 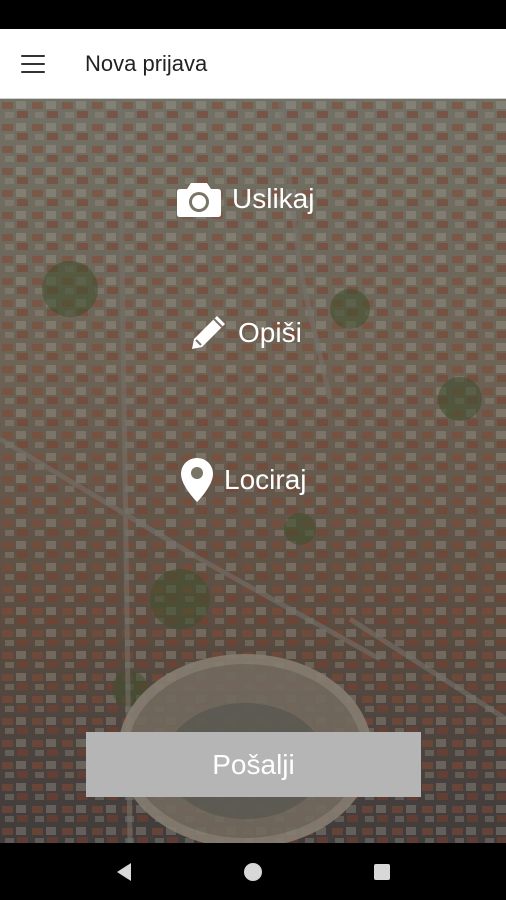 I want to click on recents-square-icon, so click(x=382, y=872).